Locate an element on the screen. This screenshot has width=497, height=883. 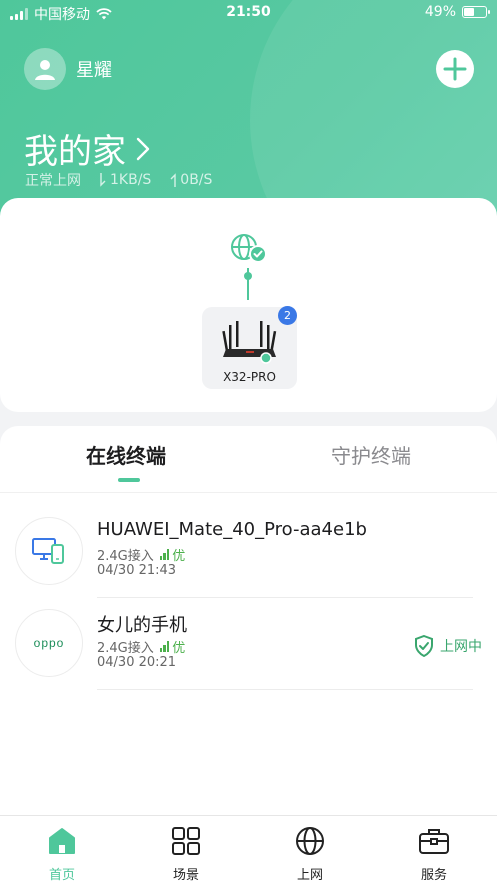
plus-icon is located at coordinates (455, 69).